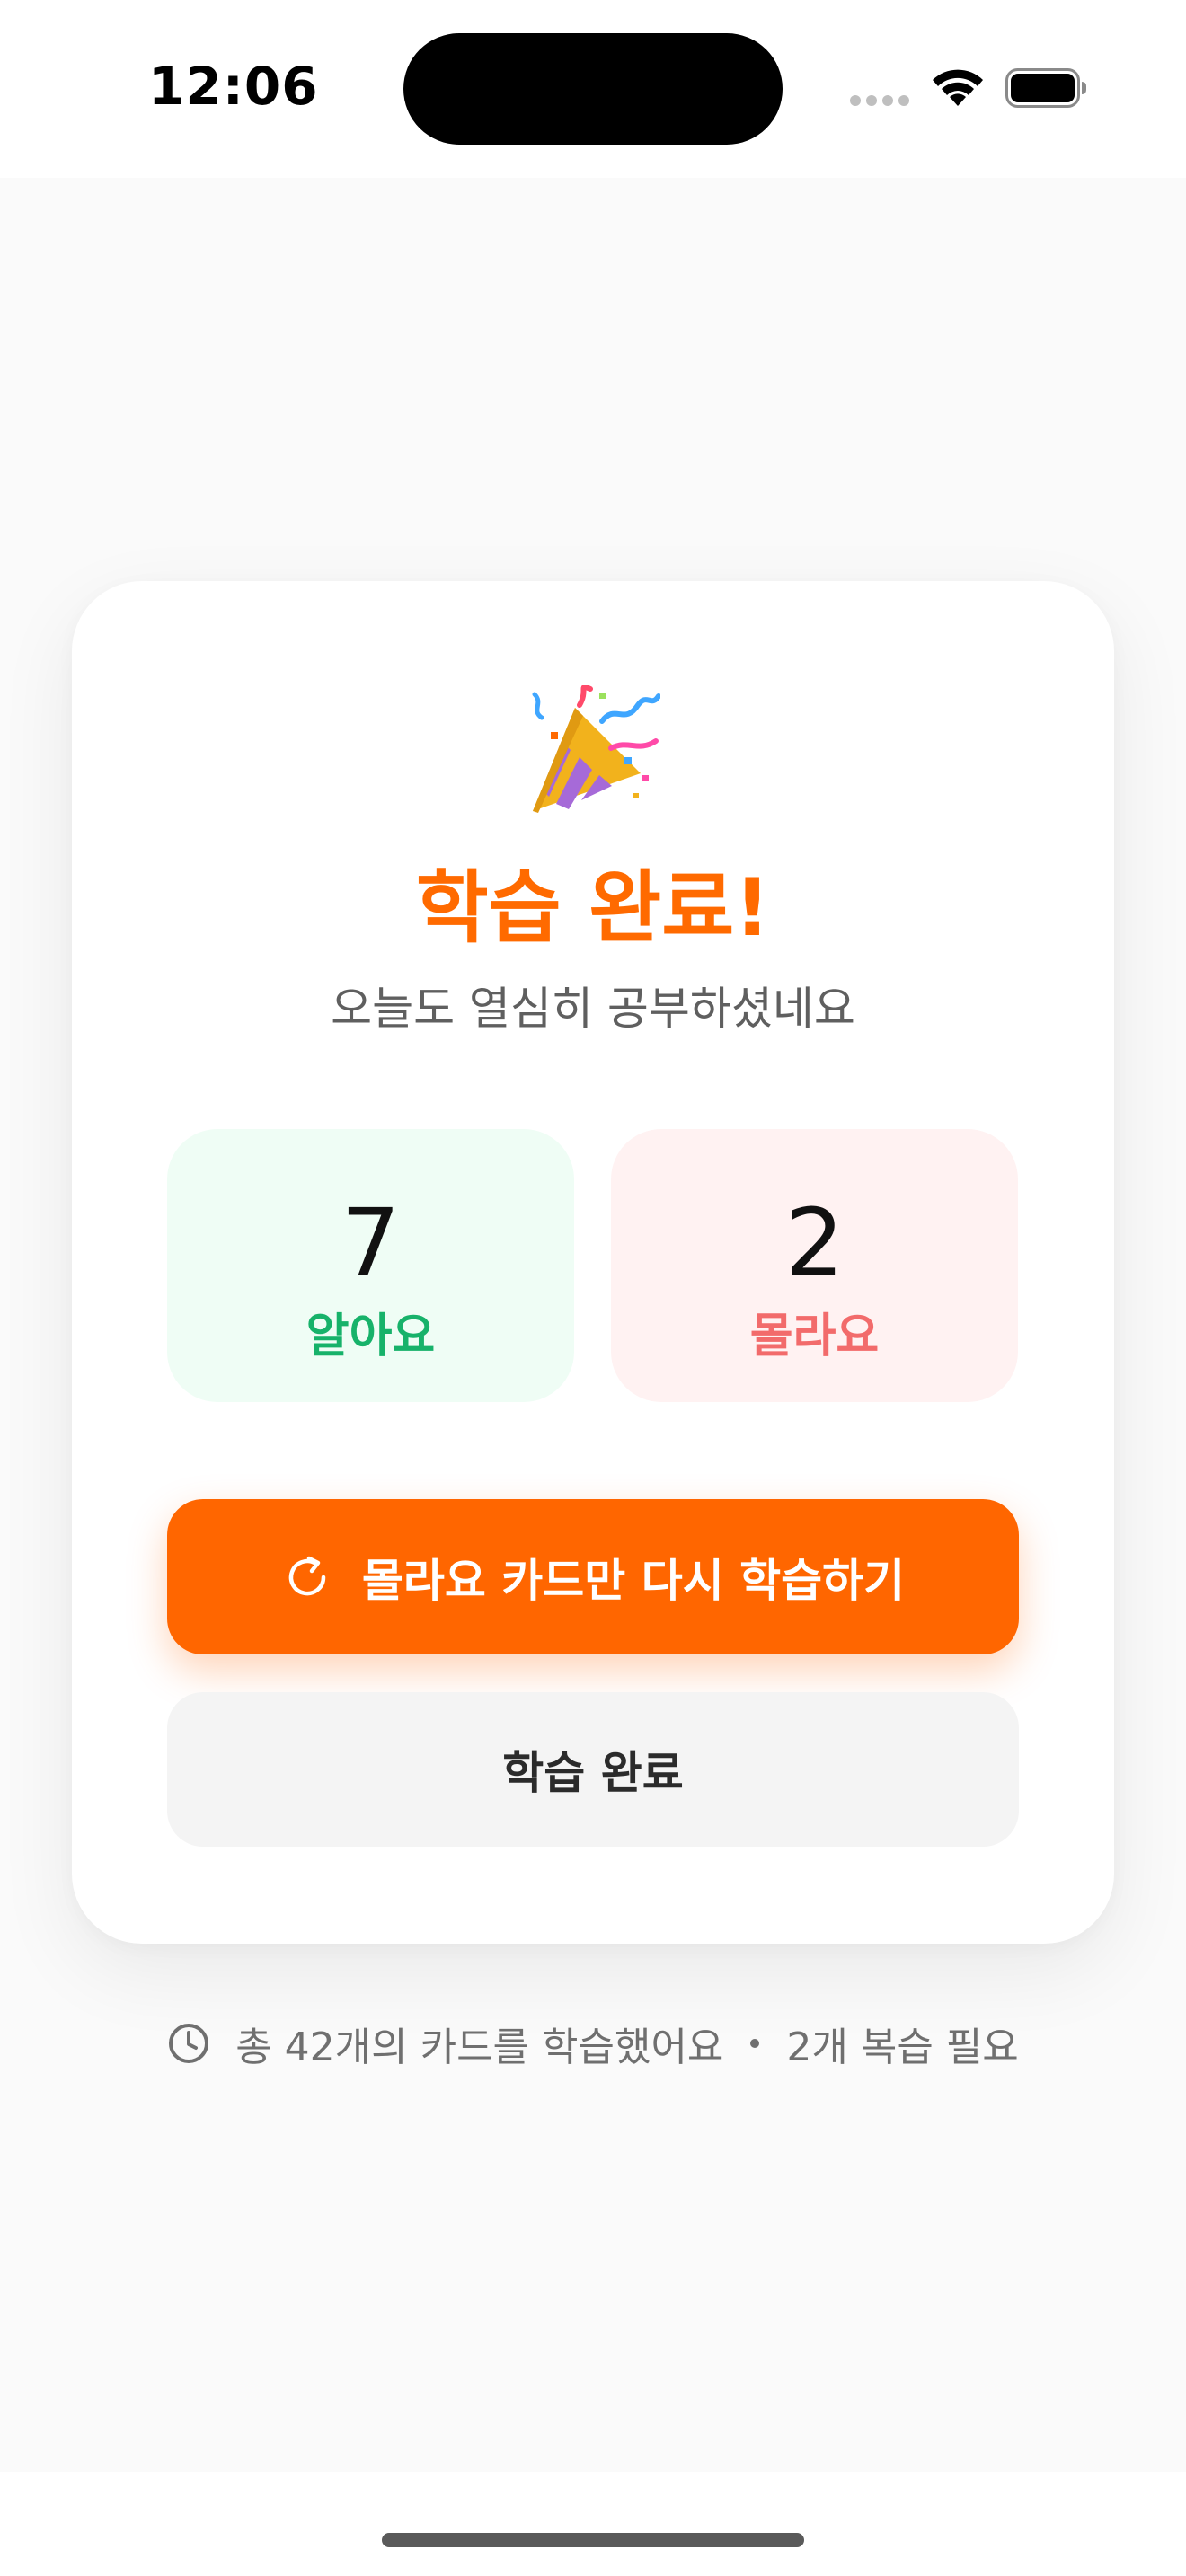 This screenshot has width=1186, height=2576. What do you see at coordinates (1045, 88) in the screenshot?
I see `battery-icon` at bounding box center [1045, 88].